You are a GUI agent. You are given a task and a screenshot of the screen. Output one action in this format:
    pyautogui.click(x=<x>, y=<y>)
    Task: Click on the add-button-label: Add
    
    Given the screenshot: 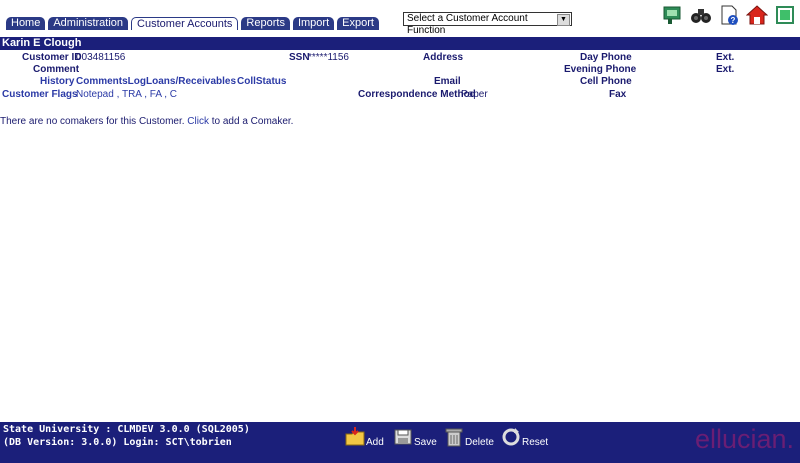 What is the action you would take?
    pyautogui.click(x=375, y=442)
    